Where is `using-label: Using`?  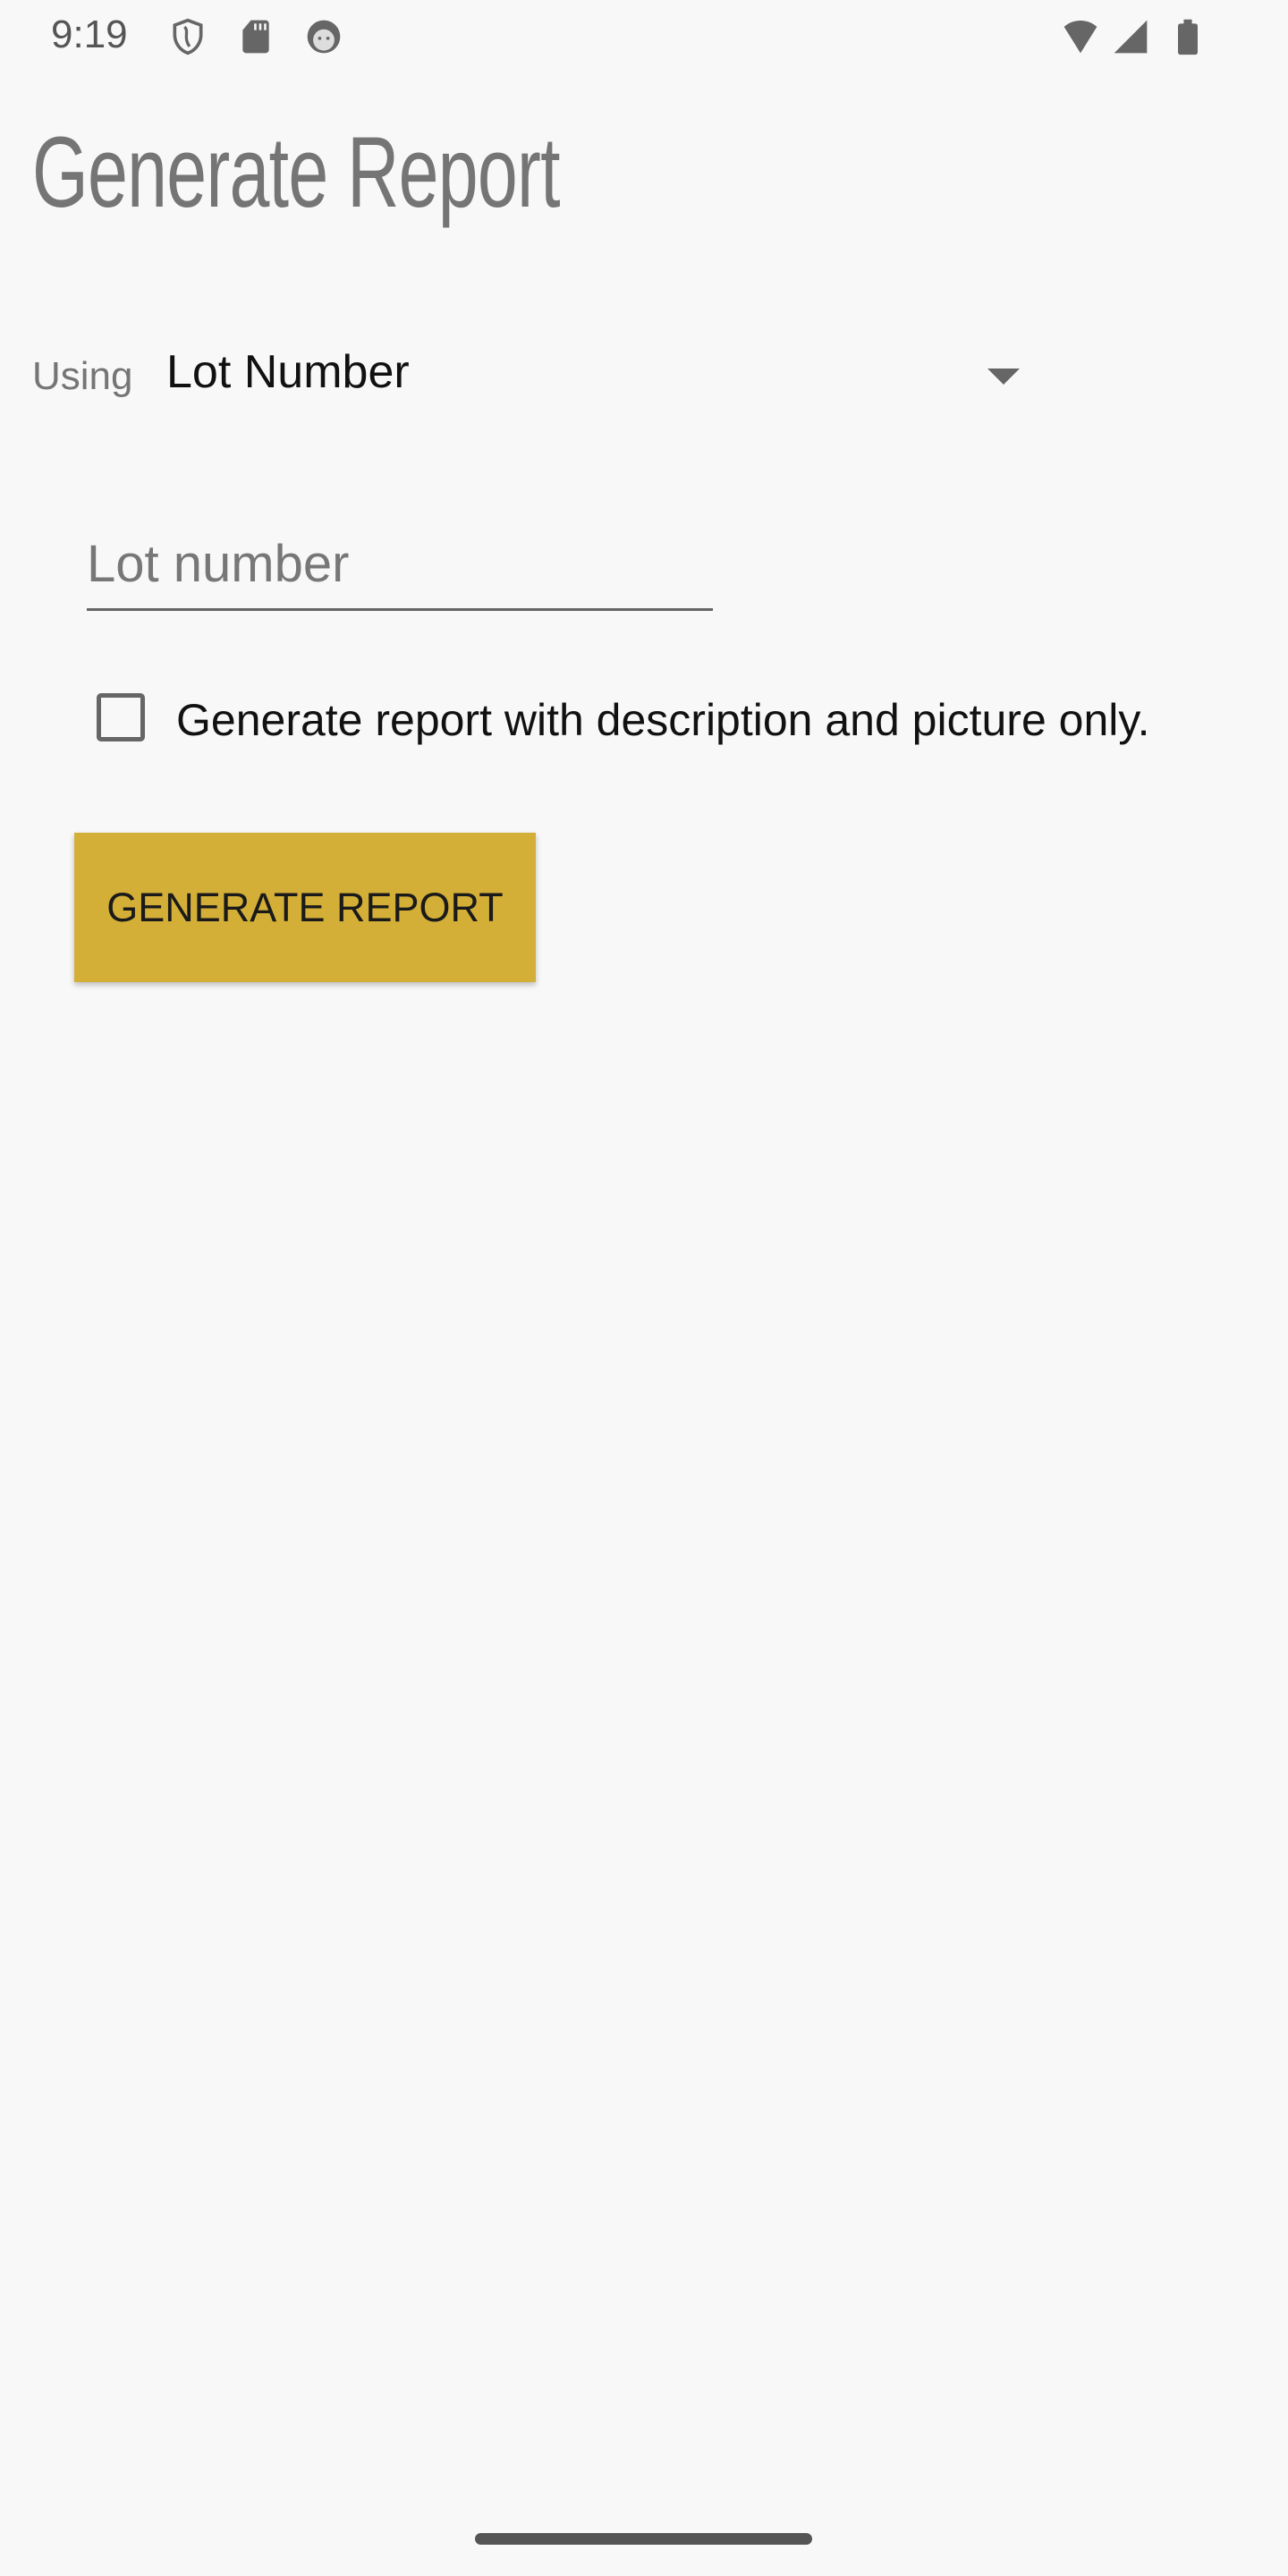
using-label: Using is located at coordinates (82, 376).